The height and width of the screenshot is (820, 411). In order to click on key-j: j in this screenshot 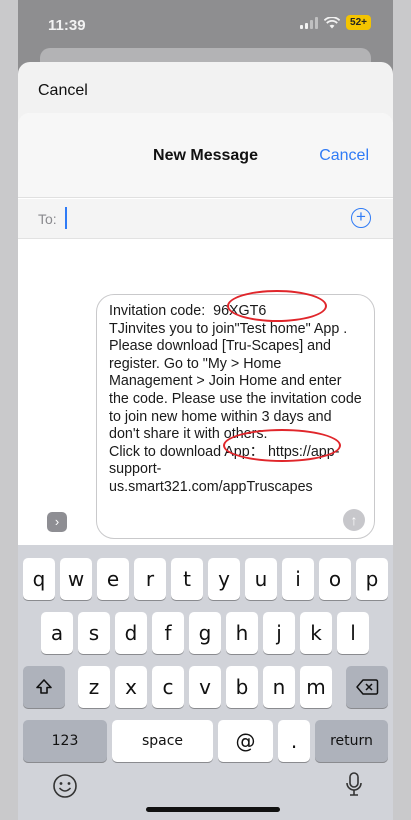, I will do `click(279, 633)`.